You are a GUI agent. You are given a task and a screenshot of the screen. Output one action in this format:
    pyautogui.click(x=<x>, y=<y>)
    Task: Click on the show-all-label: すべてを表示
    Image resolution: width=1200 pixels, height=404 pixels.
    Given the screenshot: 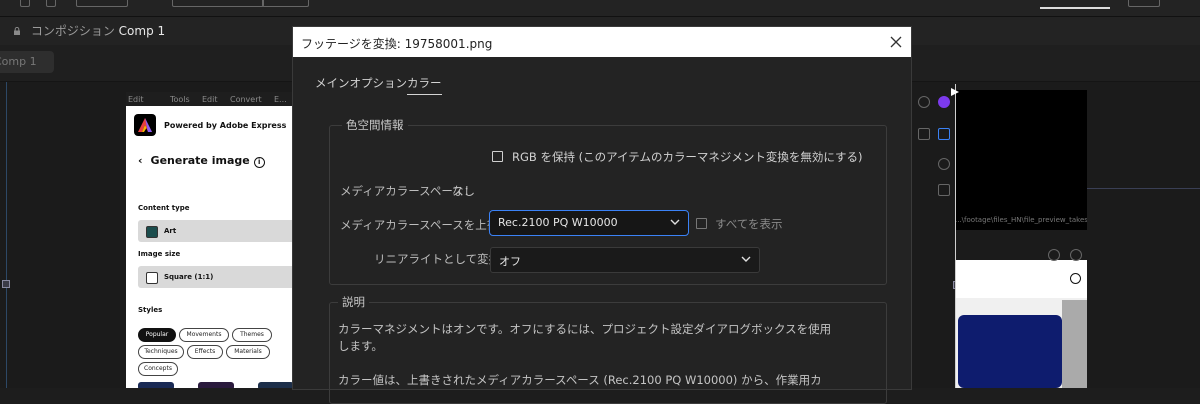 What is the action you would take?
    pyautogui.click(x=749, y=224)
    